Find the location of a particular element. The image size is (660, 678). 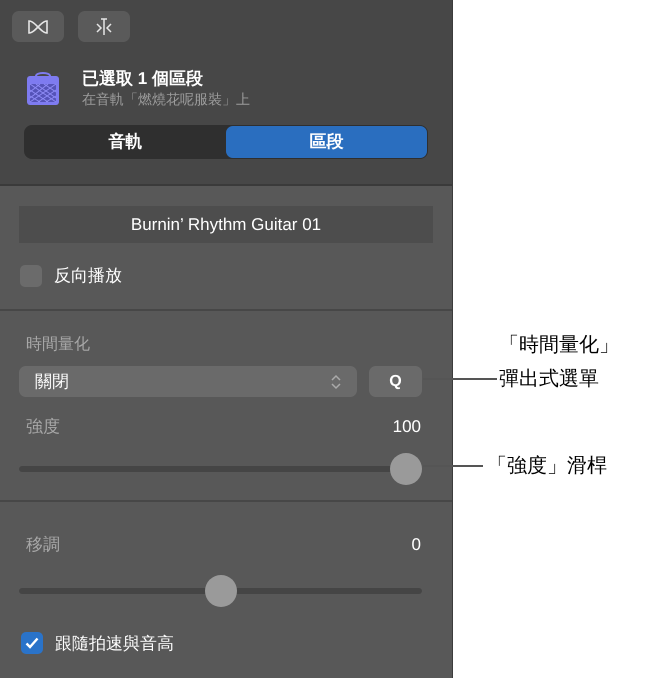

strength-label: 強度 is located at coordinates (43, 427).